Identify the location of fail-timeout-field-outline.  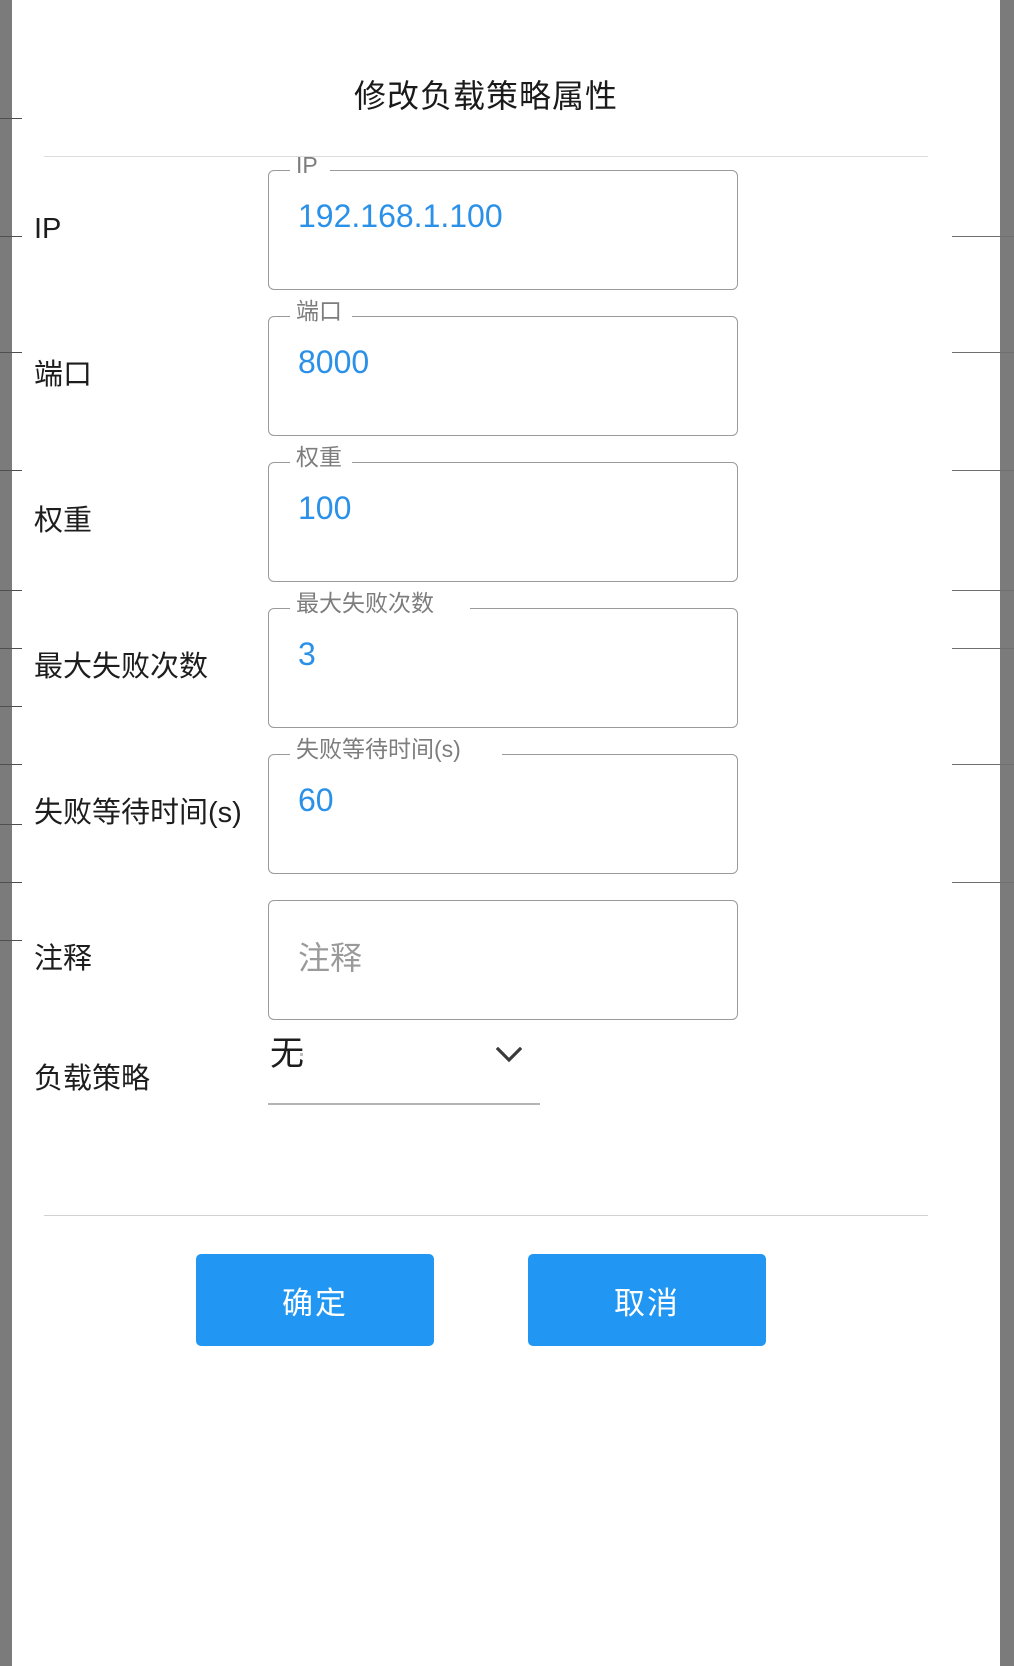
(503, 814).